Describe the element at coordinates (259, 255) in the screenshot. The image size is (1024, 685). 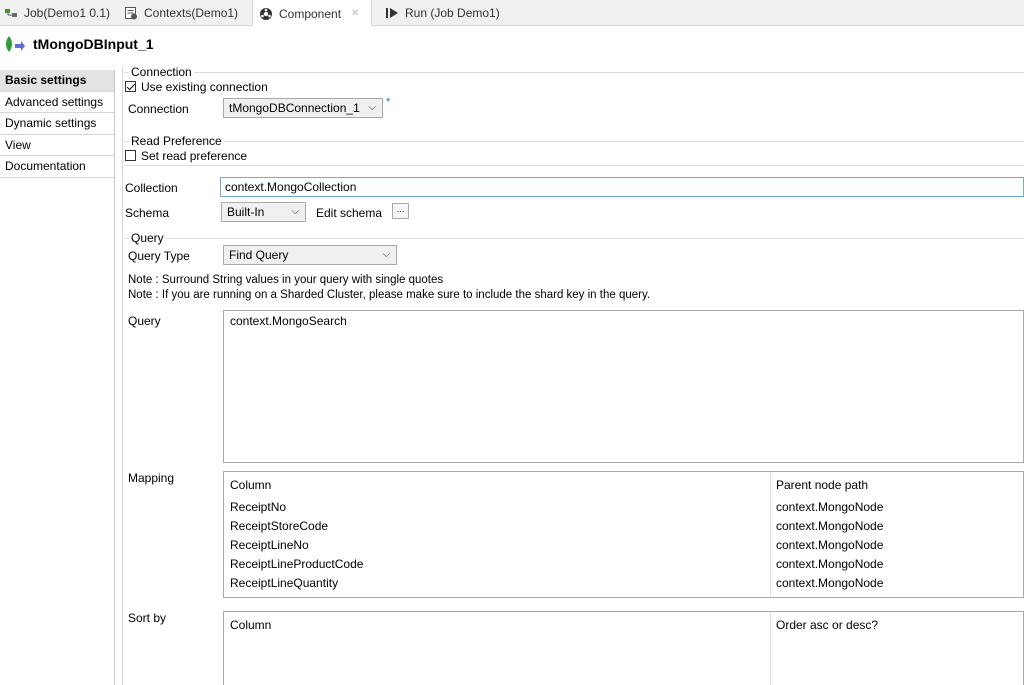
I see `query-type-select-value: Find Query` at that location.